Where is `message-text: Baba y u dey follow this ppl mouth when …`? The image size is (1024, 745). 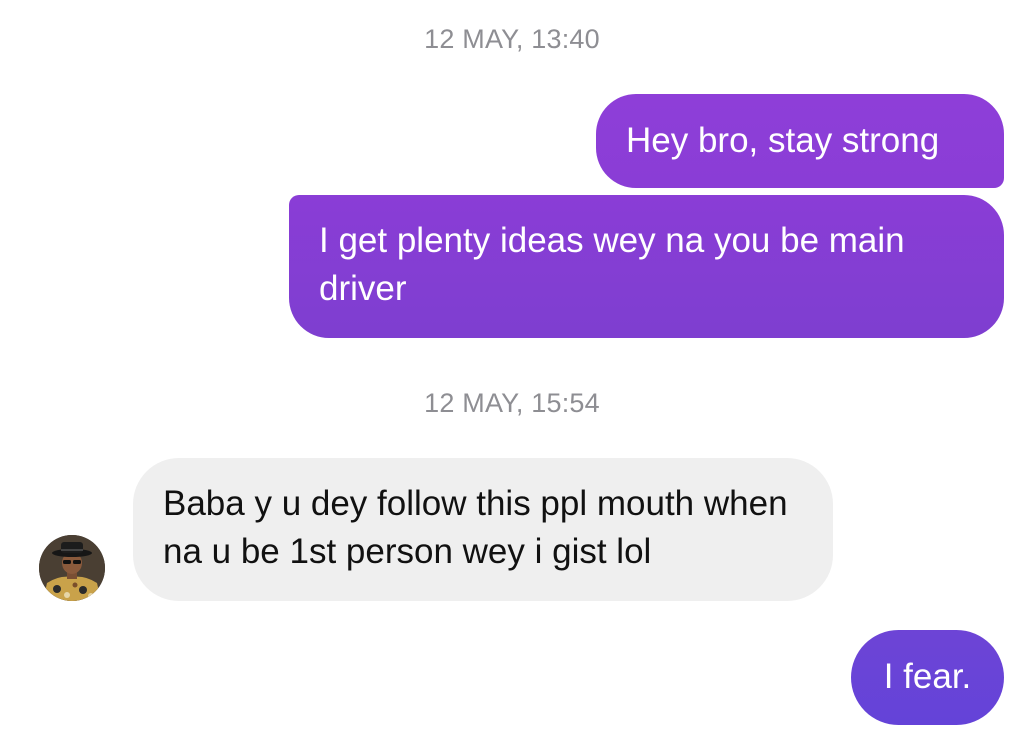 message-text: Baba y u dey follow this ppl mouth when … is located at coordinates (475, 527).